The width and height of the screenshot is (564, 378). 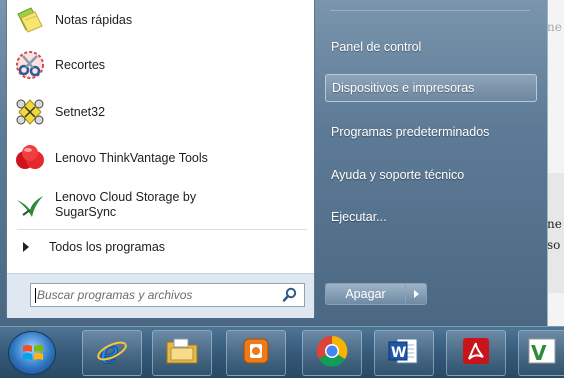 I want to click on taskbar-chrome-button, so click(x=332, y=353).